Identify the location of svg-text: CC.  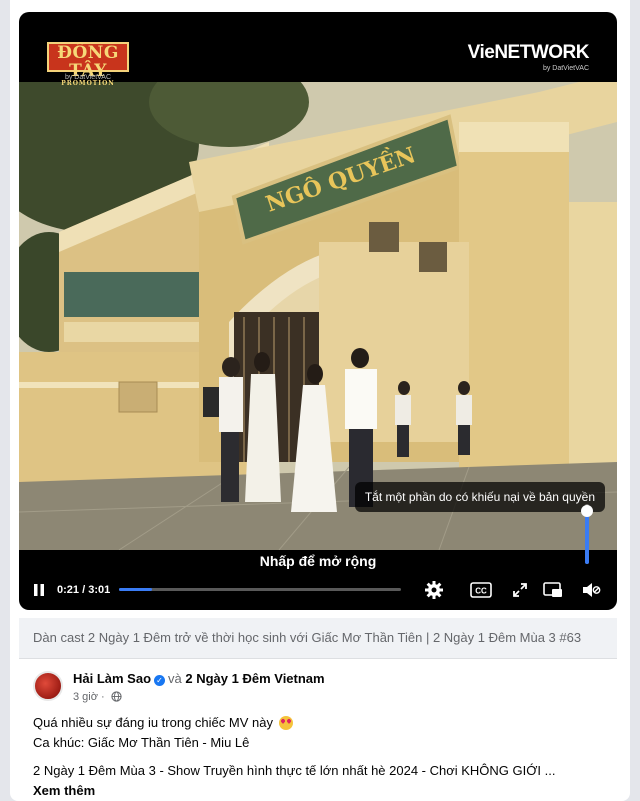
(481, 591).